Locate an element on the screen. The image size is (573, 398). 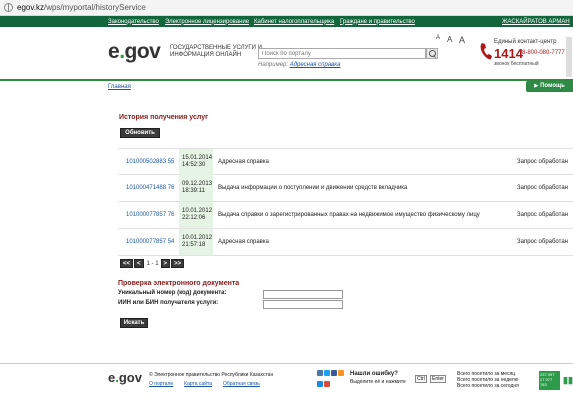
iin-bin-field is located at coordinates (303, 304).